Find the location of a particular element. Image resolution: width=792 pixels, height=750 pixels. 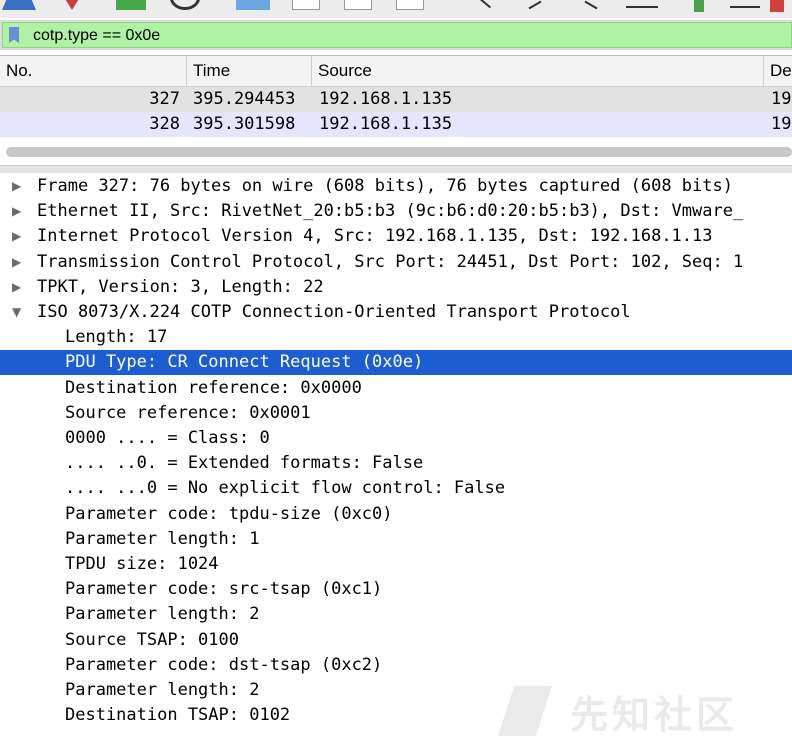

detail-tree-field: .... ..0. = Extended formats: False is located at coordinates (396, 463).